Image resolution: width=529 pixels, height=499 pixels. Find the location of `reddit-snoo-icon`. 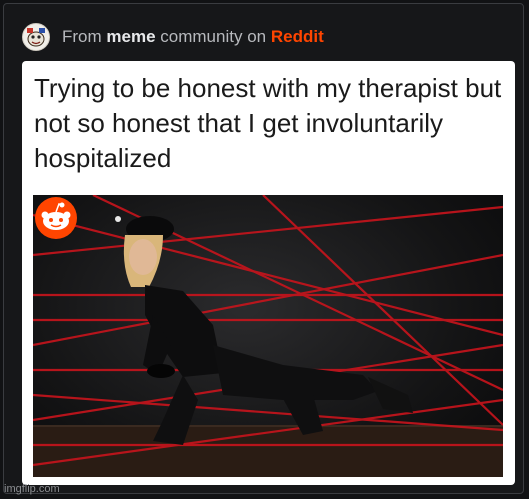

reddit-snoo-icon is located at coordinates (56, 218).